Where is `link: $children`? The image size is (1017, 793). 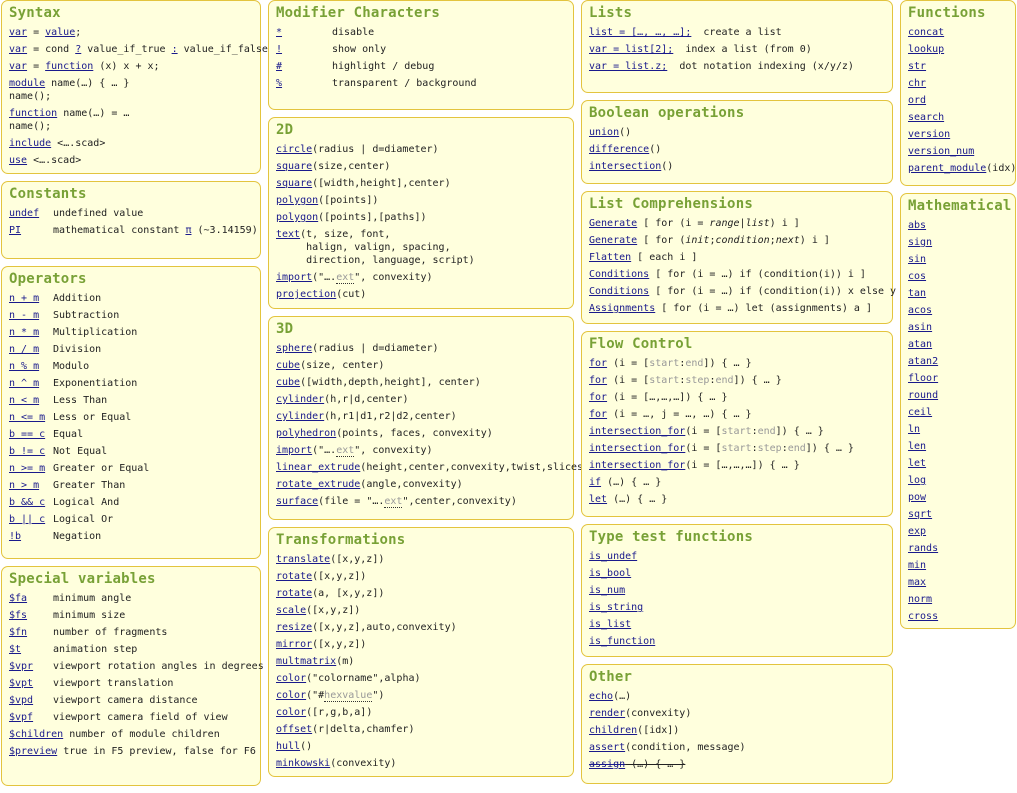
link: $children is located at coordinates (36, 734).